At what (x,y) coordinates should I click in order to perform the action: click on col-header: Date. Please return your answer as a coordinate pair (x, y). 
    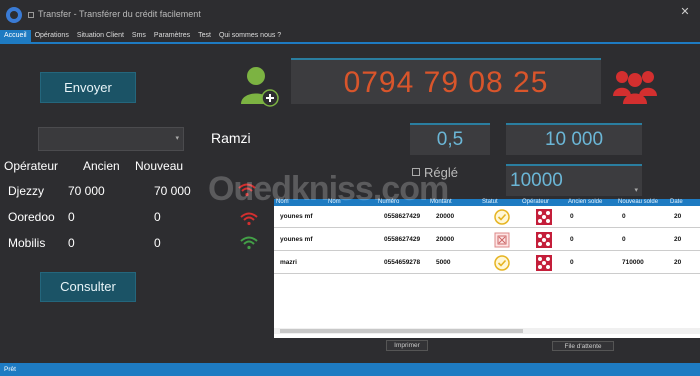
    Looking at the image, I should click on (676, 202).